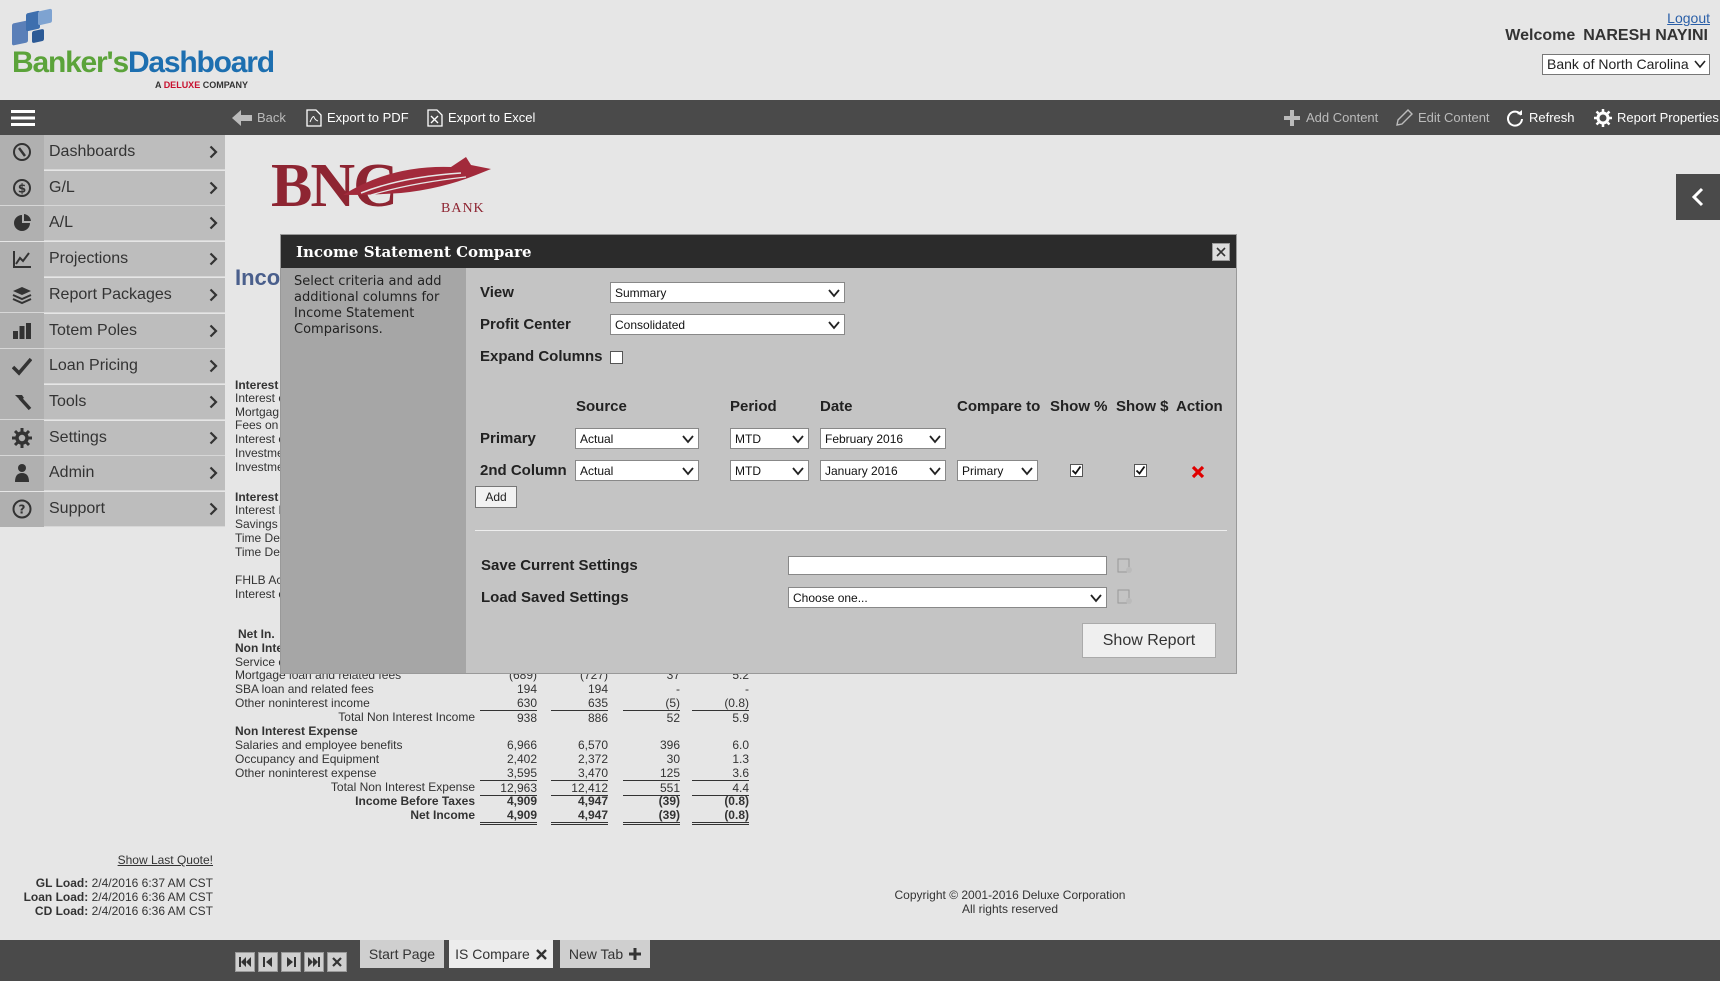  What do you see at coordinates (1125, 566) in the screenshot?
I see `save-icon` at bounding box center [1125, 566].